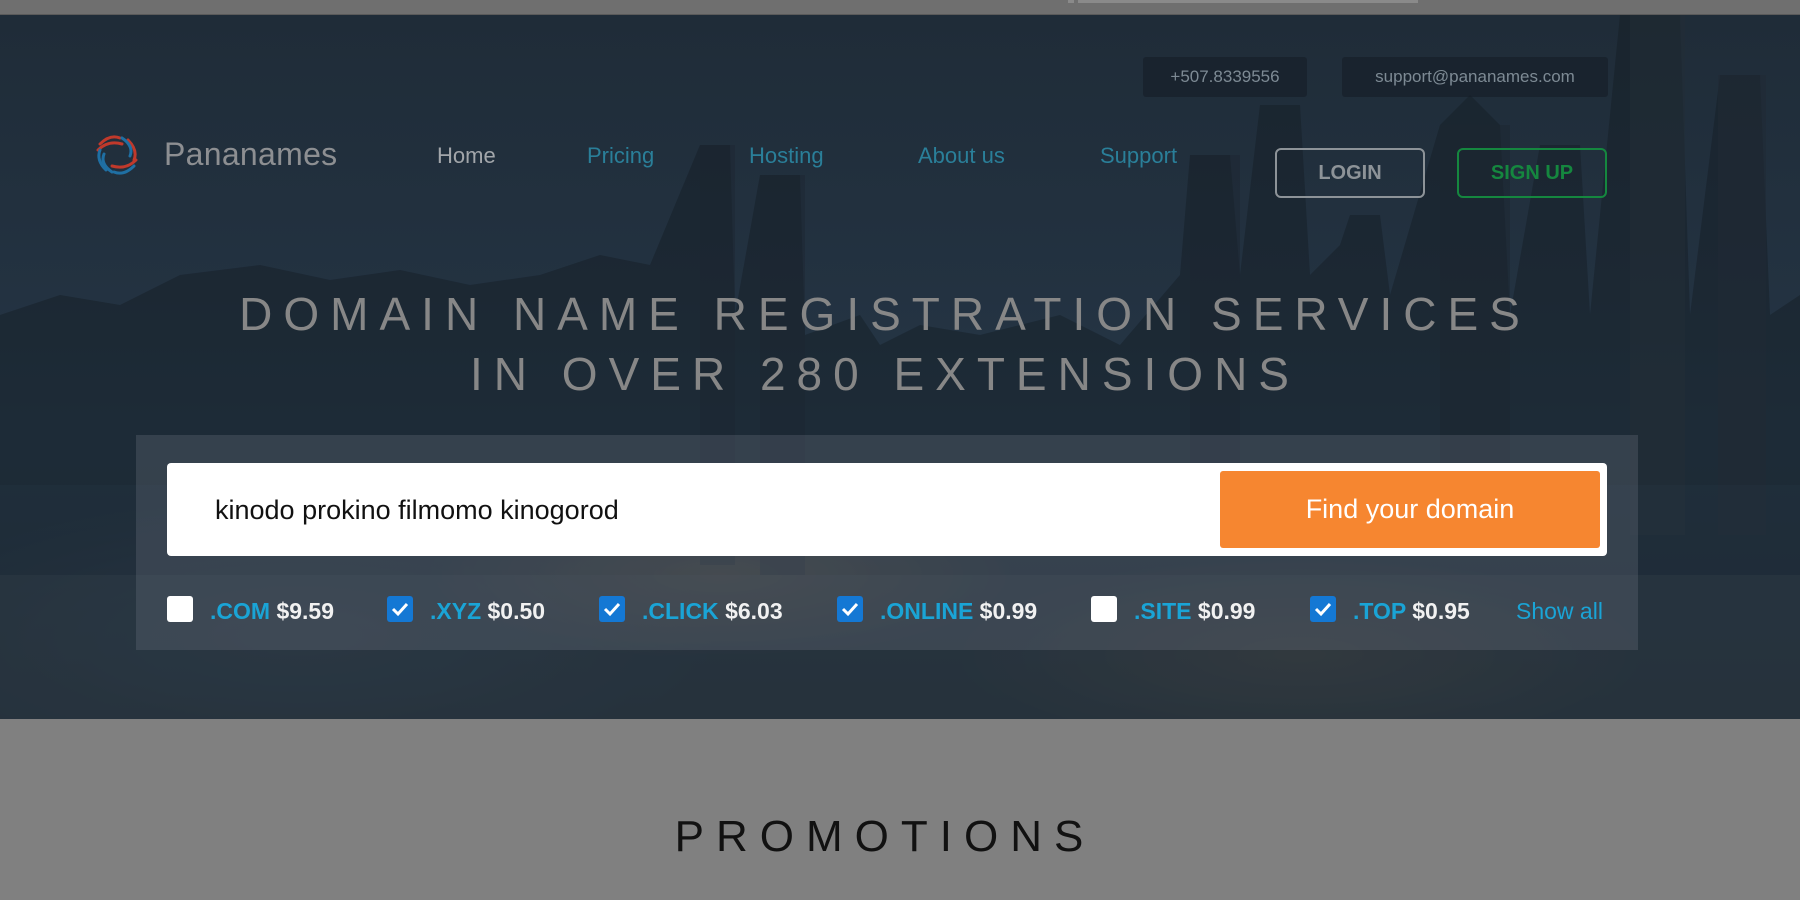  I want to click on domain-search-input, so click(715, 510).